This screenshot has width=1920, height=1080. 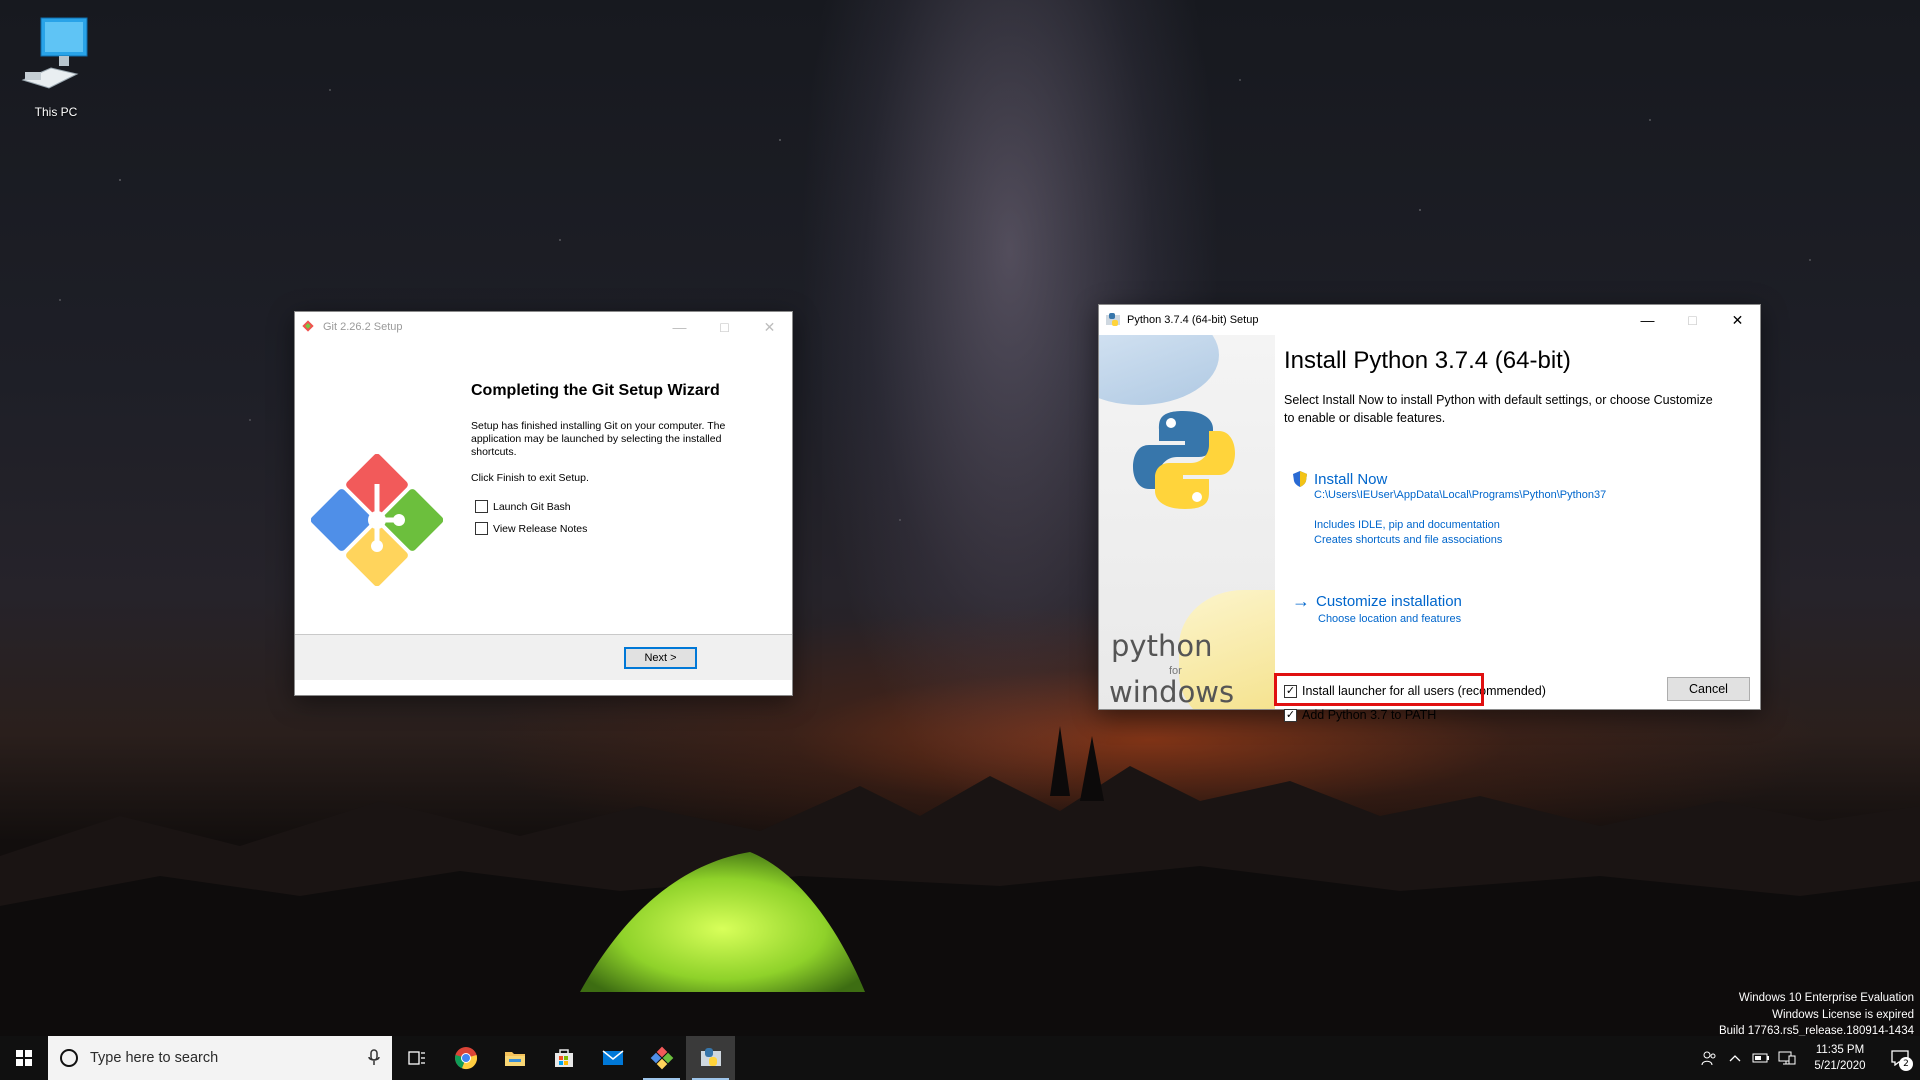 What do you see at coordinates (1369, 715) in the screenshot?
I see `checkbox-label: Add Python 3.7 to PATH` at bounding box center [1369, 715].